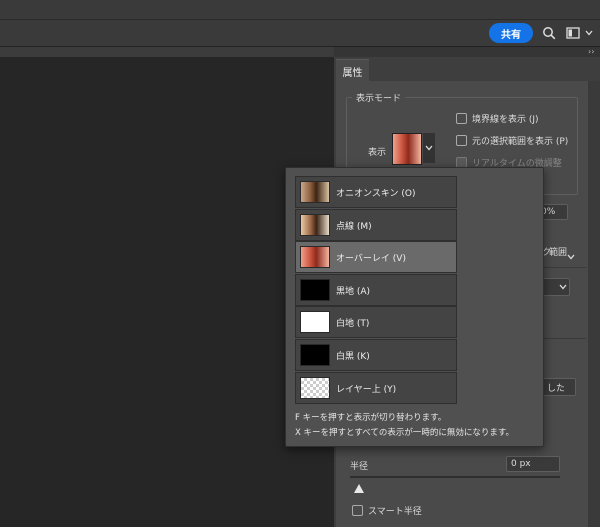 This screenshot has height=527, width=600. What do you see at coordinates (371, 418) in the screenshot?
I see `shortcut-hint-f: F キーを押すと表示が切り替わります。` at bounding box center [371, 418].